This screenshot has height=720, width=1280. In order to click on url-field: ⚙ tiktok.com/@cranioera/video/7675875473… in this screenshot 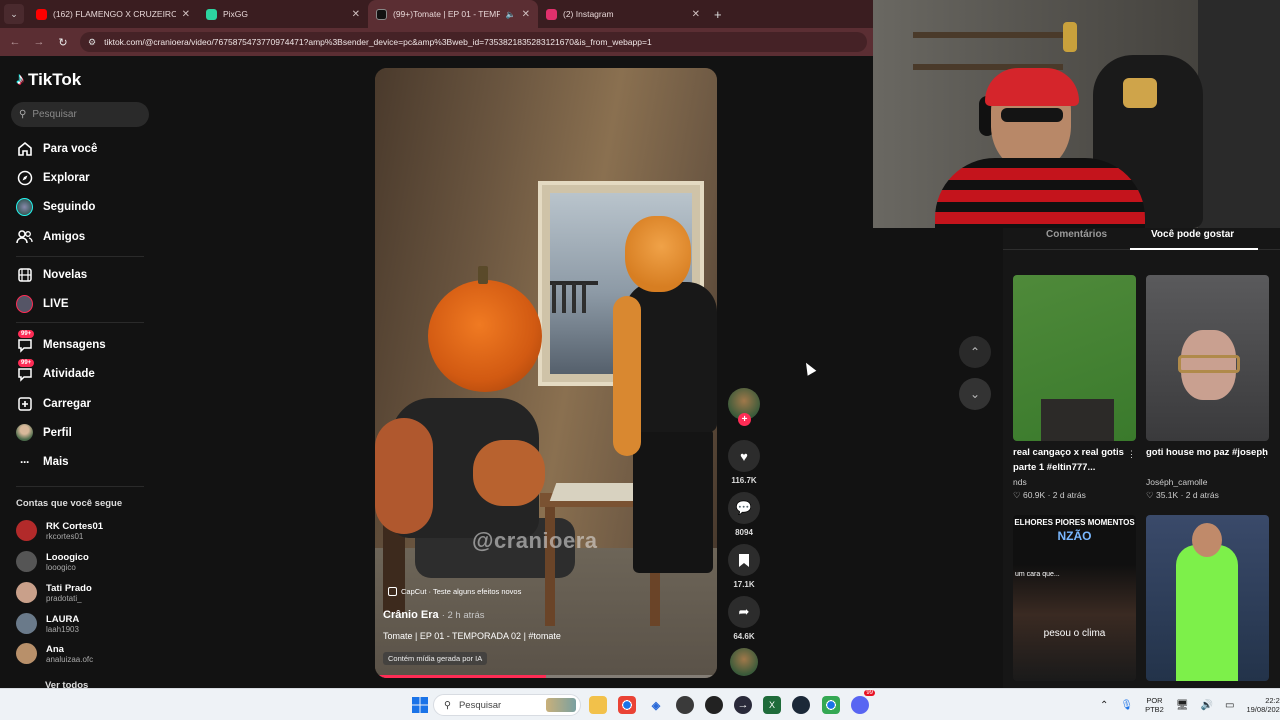, I will do `click(473, 42)`.